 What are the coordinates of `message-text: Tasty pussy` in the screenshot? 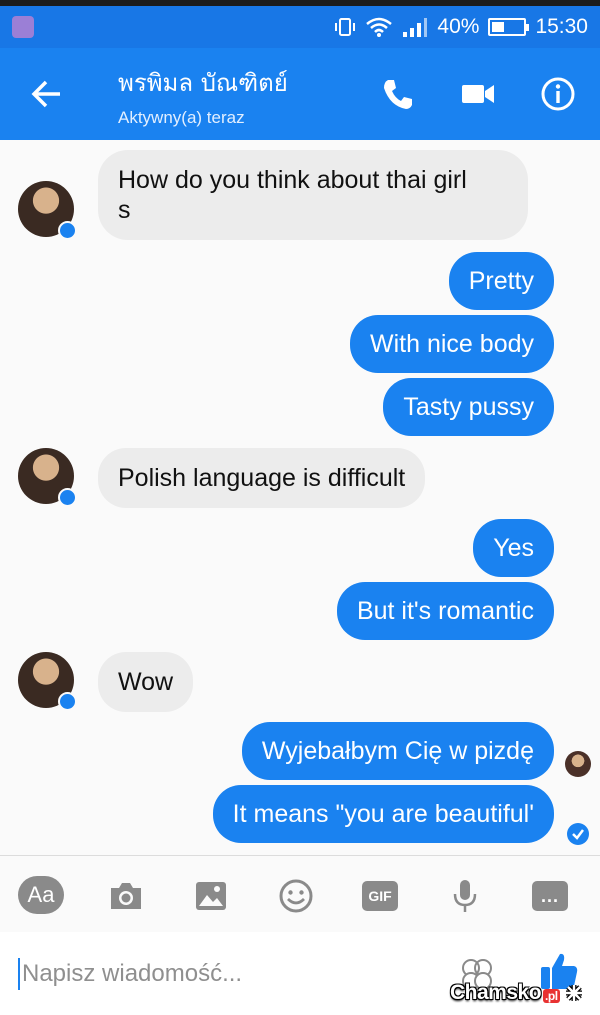 It's located at (468, 407).